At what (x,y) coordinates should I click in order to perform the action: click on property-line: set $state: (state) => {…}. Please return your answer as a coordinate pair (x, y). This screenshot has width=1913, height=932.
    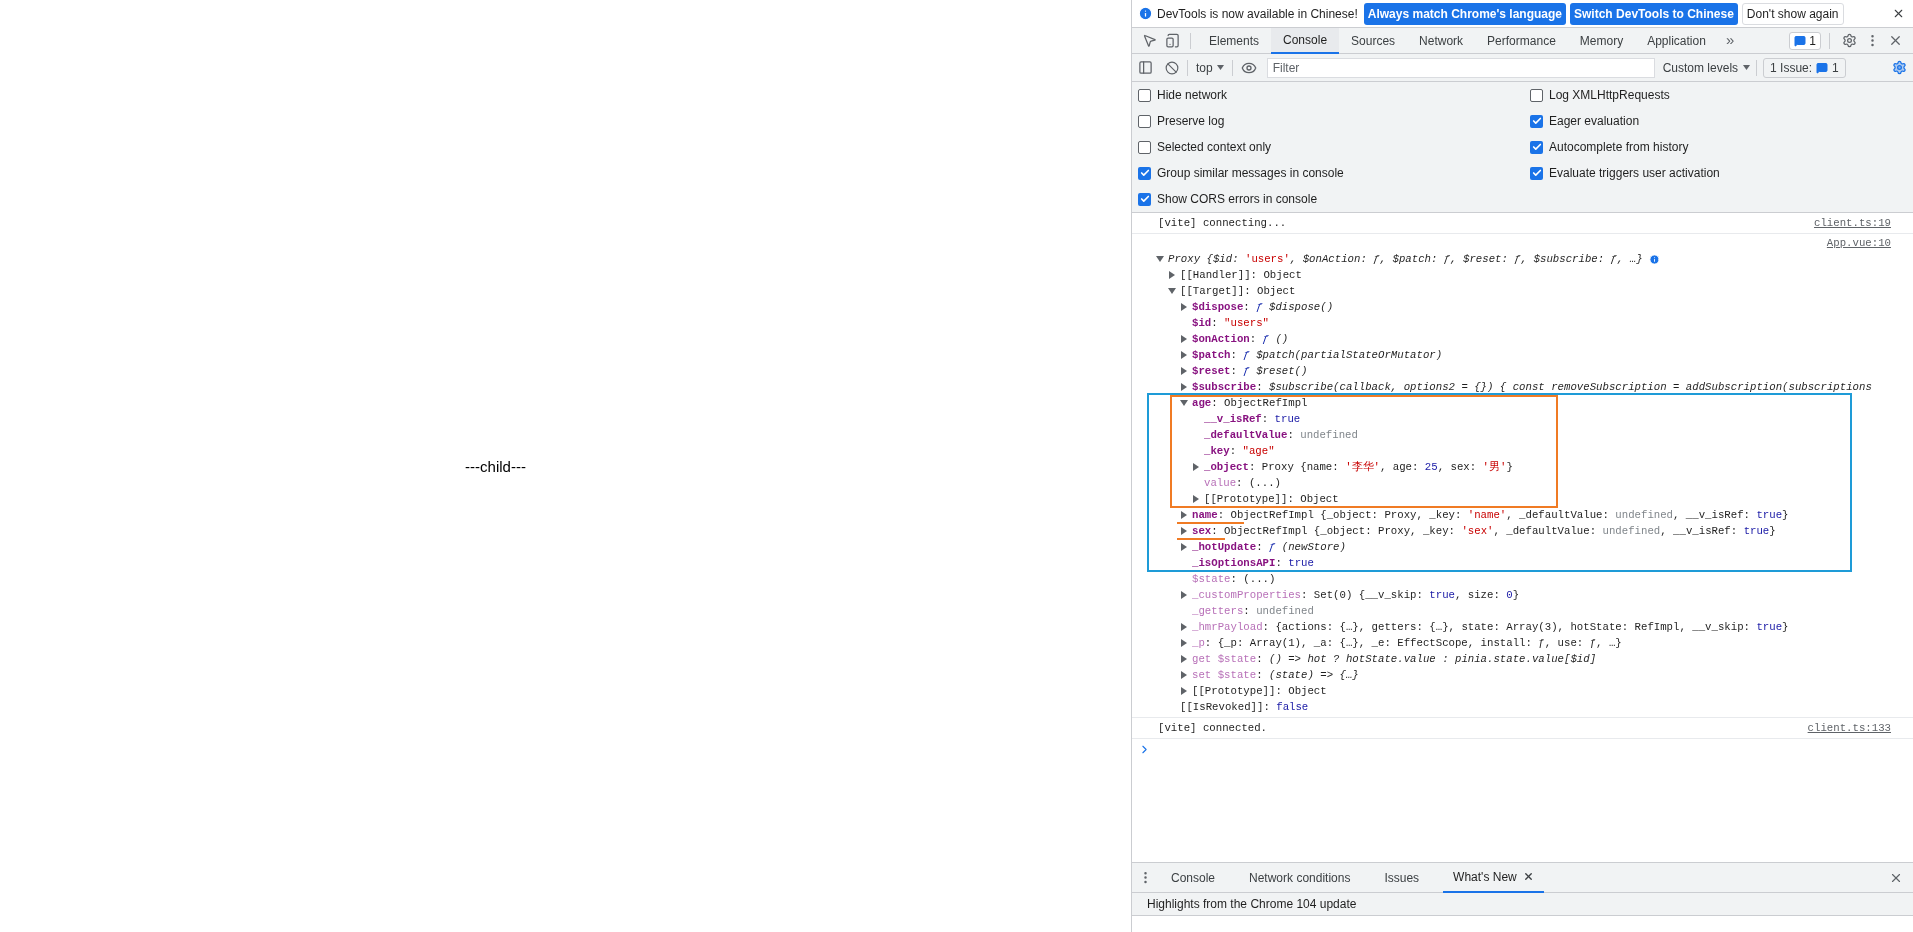
    Looking at the image, I should click on (1275, 675).